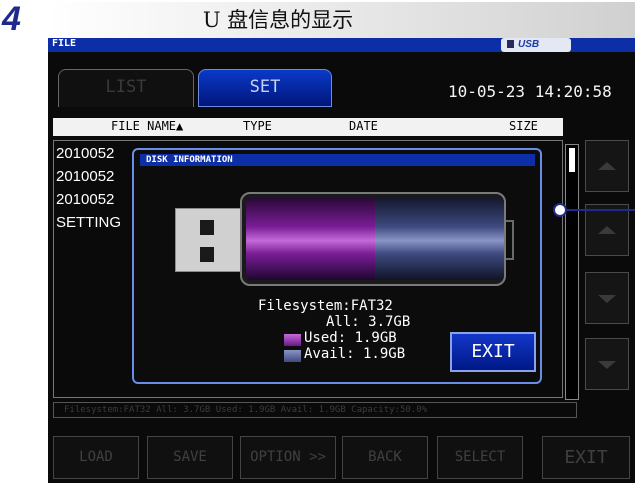 This screenshot has width=635, height=483. I want to click on file-table-header: FILE NAME▲ TYPE DATE SIZE, so click(308, 127).